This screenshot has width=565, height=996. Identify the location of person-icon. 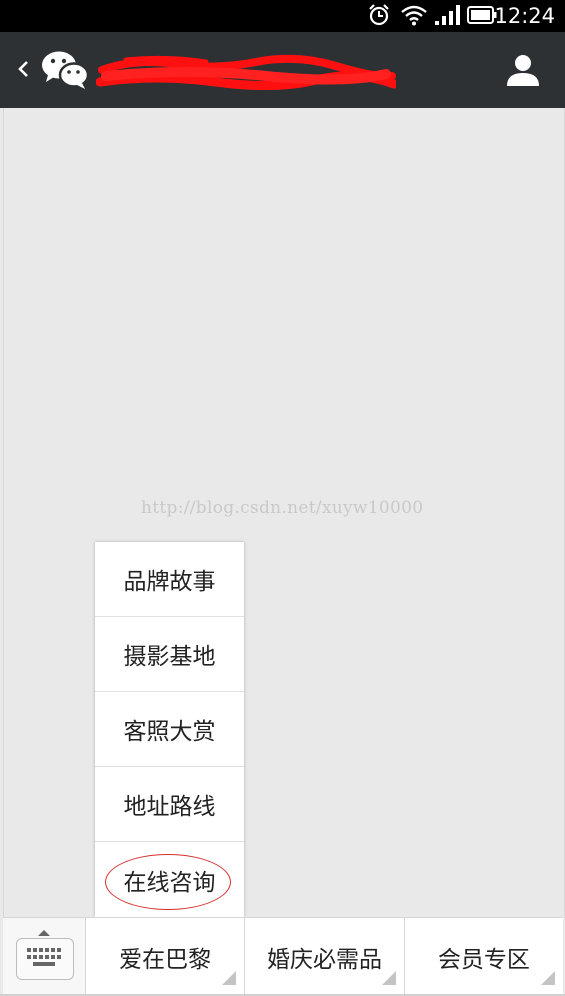
(523, 70).